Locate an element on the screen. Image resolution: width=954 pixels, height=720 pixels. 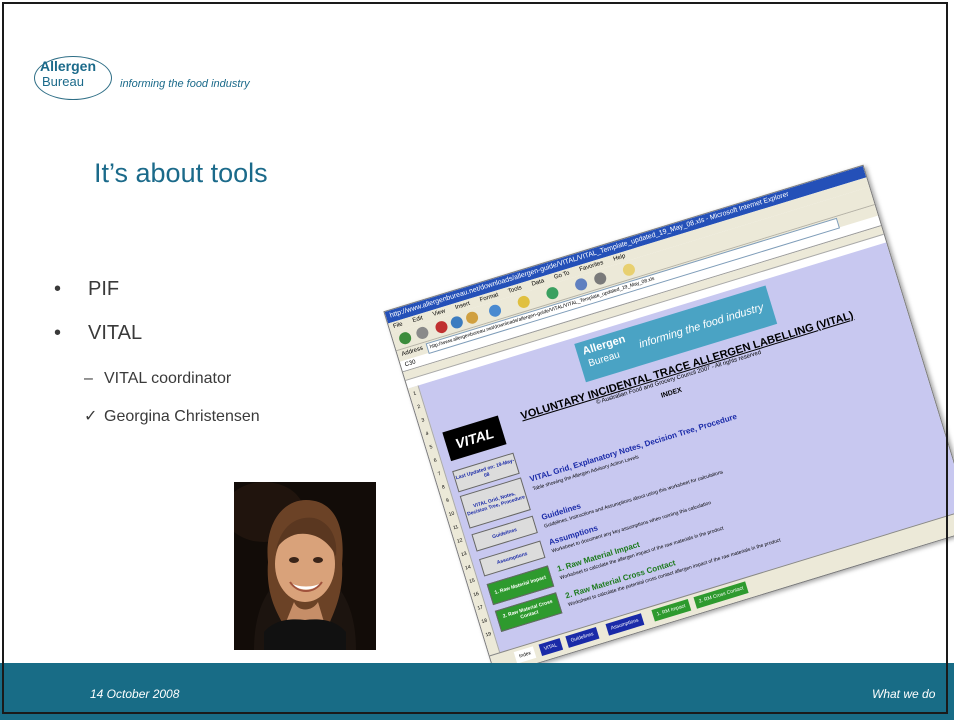
logo-word-allergen: Allergen is located at coordinates (68, 66).